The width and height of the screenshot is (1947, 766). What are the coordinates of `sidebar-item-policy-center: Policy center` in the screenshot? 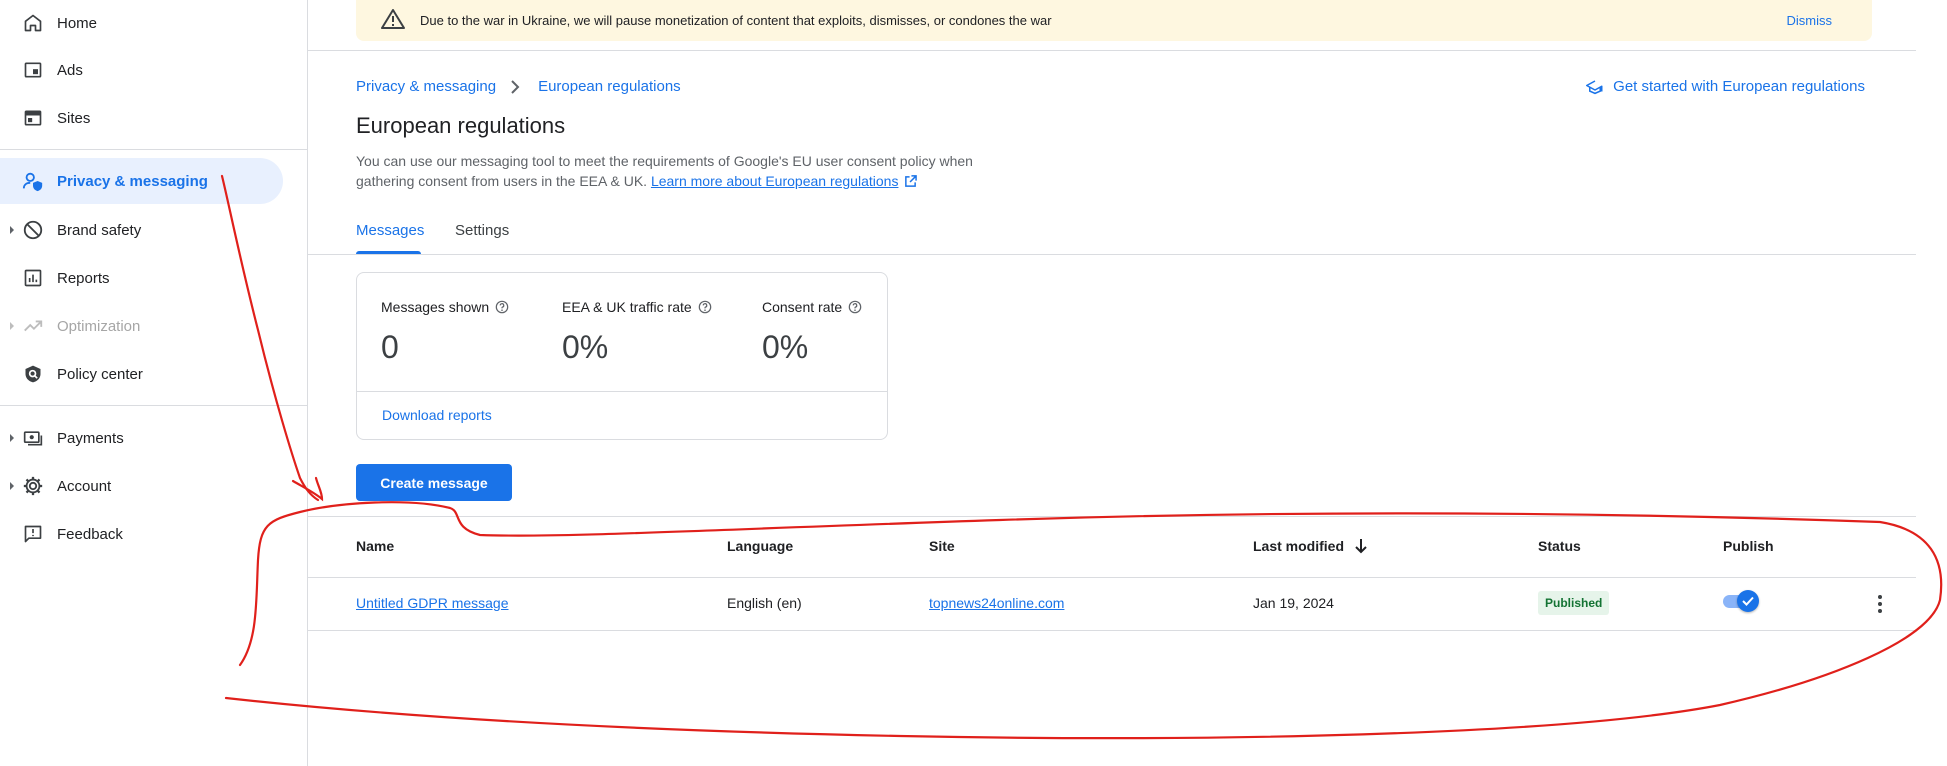 It's located at (141, 374).